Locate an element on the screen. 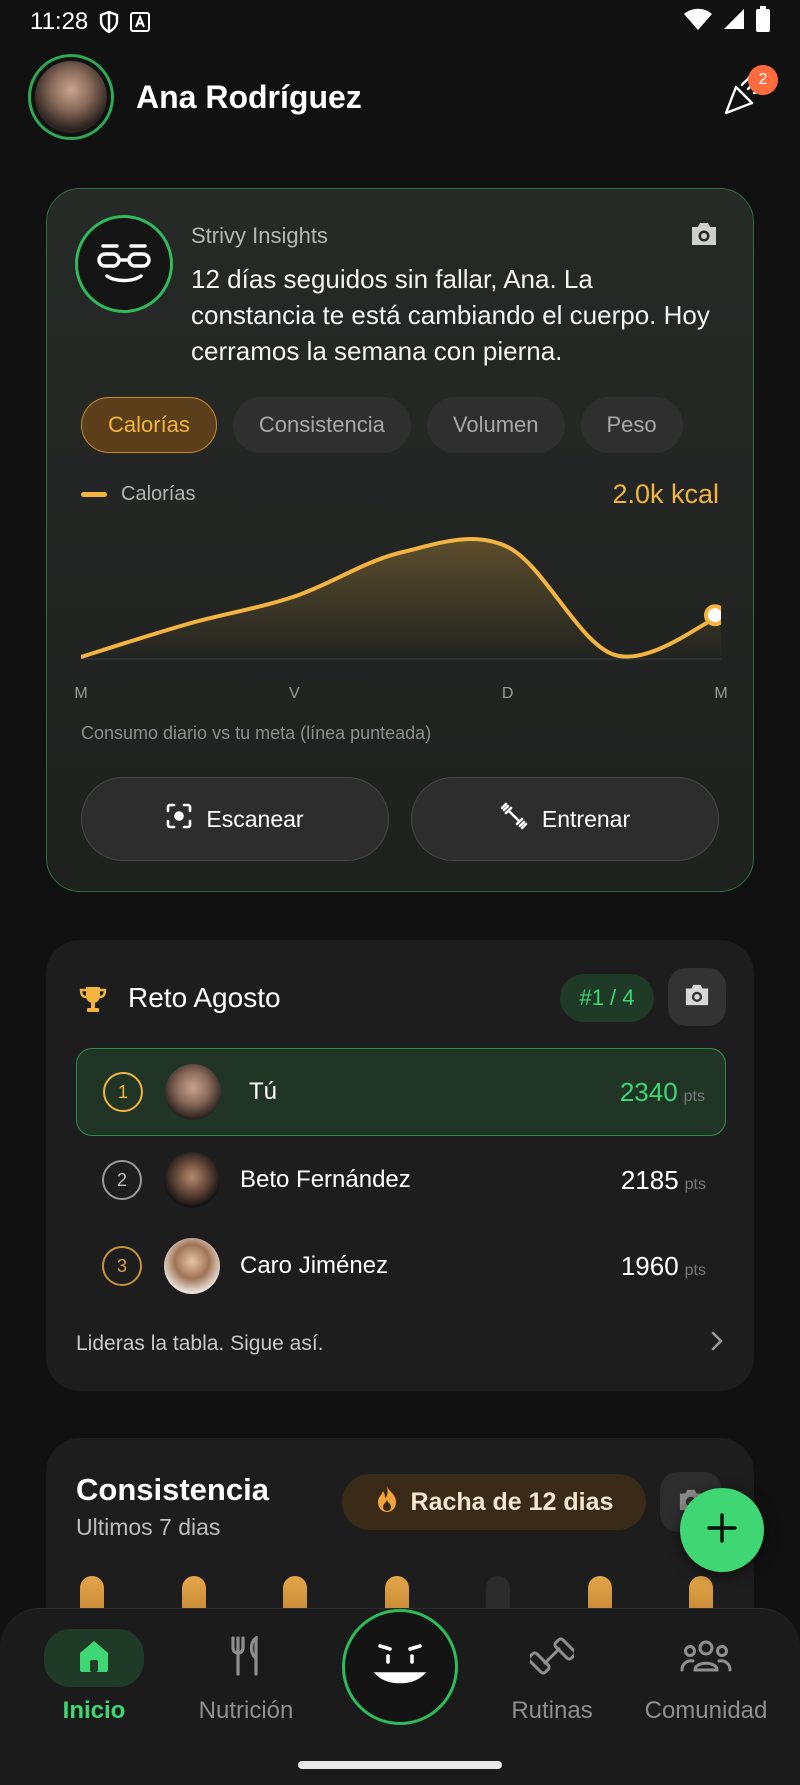 The image size is (800, 1785). fork-knife-icon is located at coordinates (246, 1657).